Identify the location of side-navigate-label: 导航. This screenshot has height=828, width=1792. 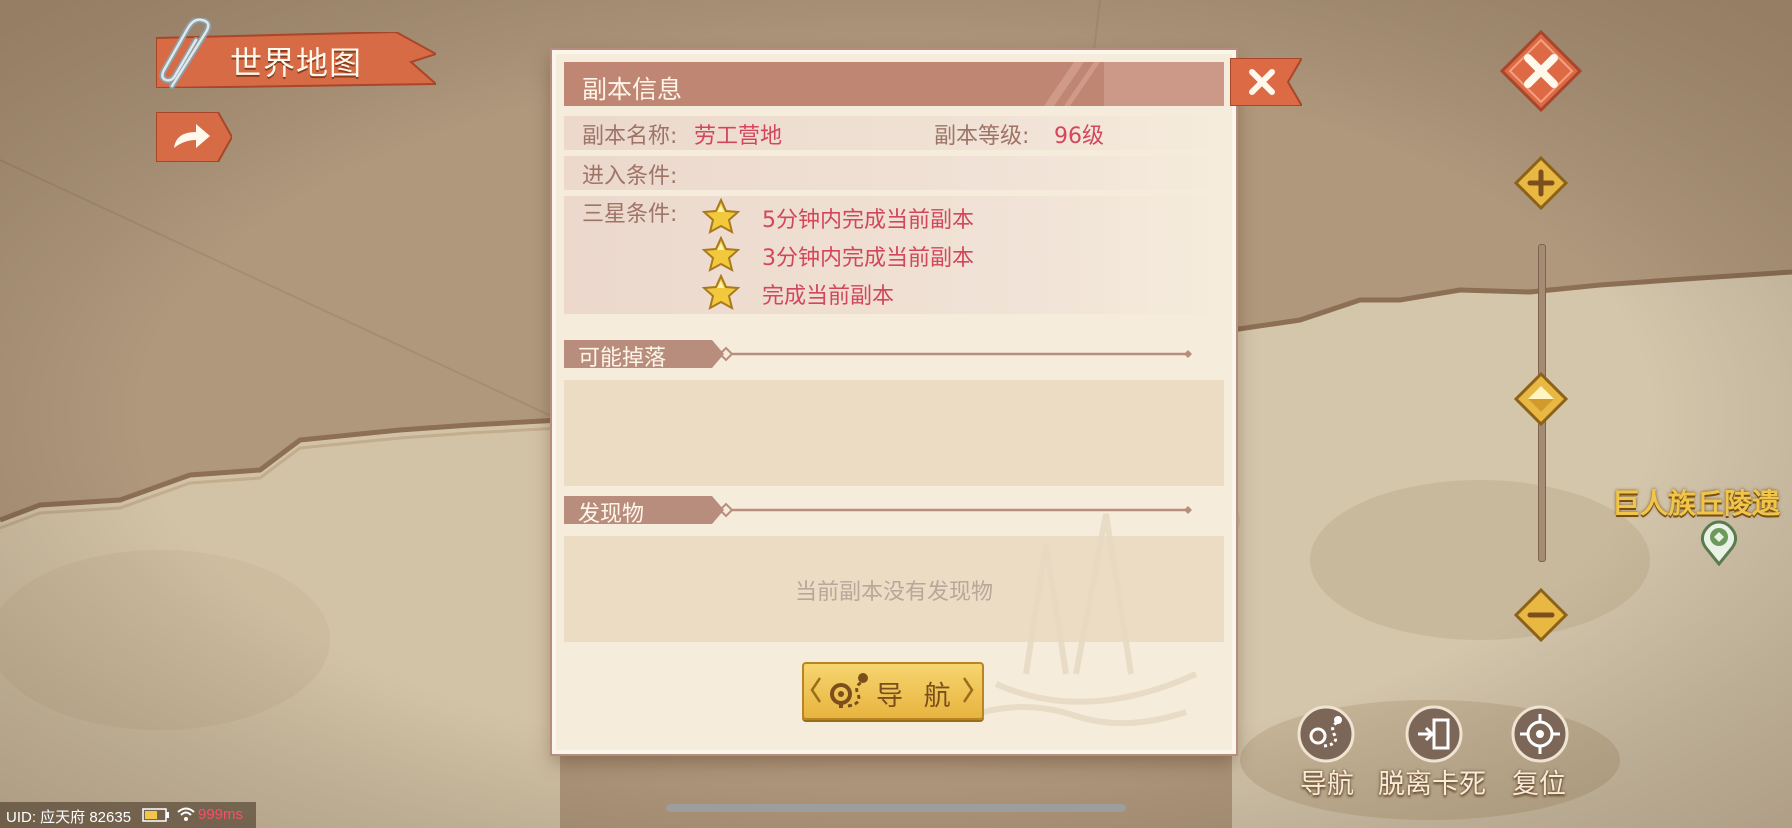
(1327, 784).